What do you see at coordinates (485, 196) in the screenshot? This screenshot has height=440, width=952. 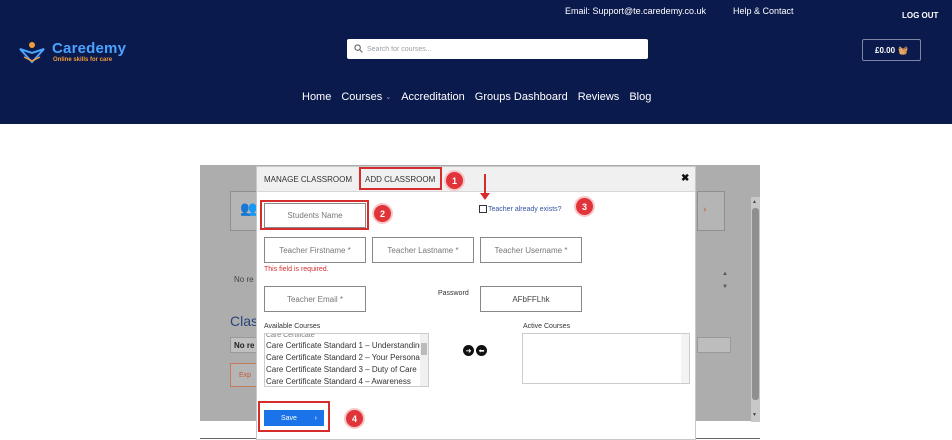 I see `pointer-arrow-head` at bounding box center [485, 196].